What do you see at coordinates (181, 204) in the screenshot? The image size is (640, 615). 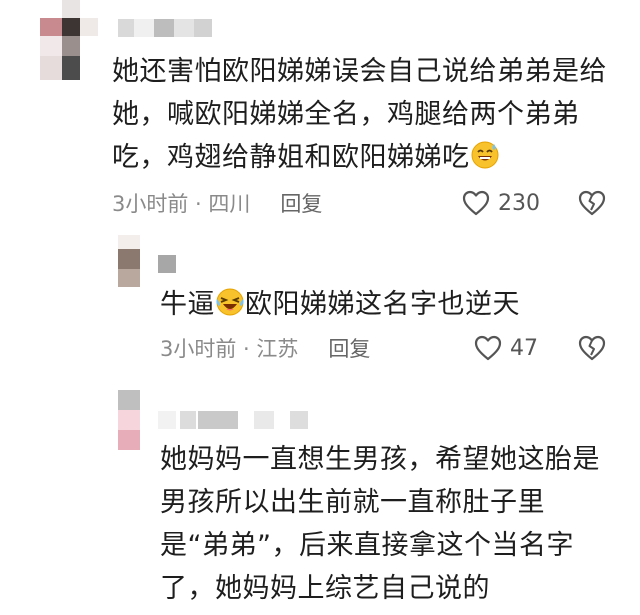 I see `time-location: 3小时前 · 四川` at bounding box center [181, 204].